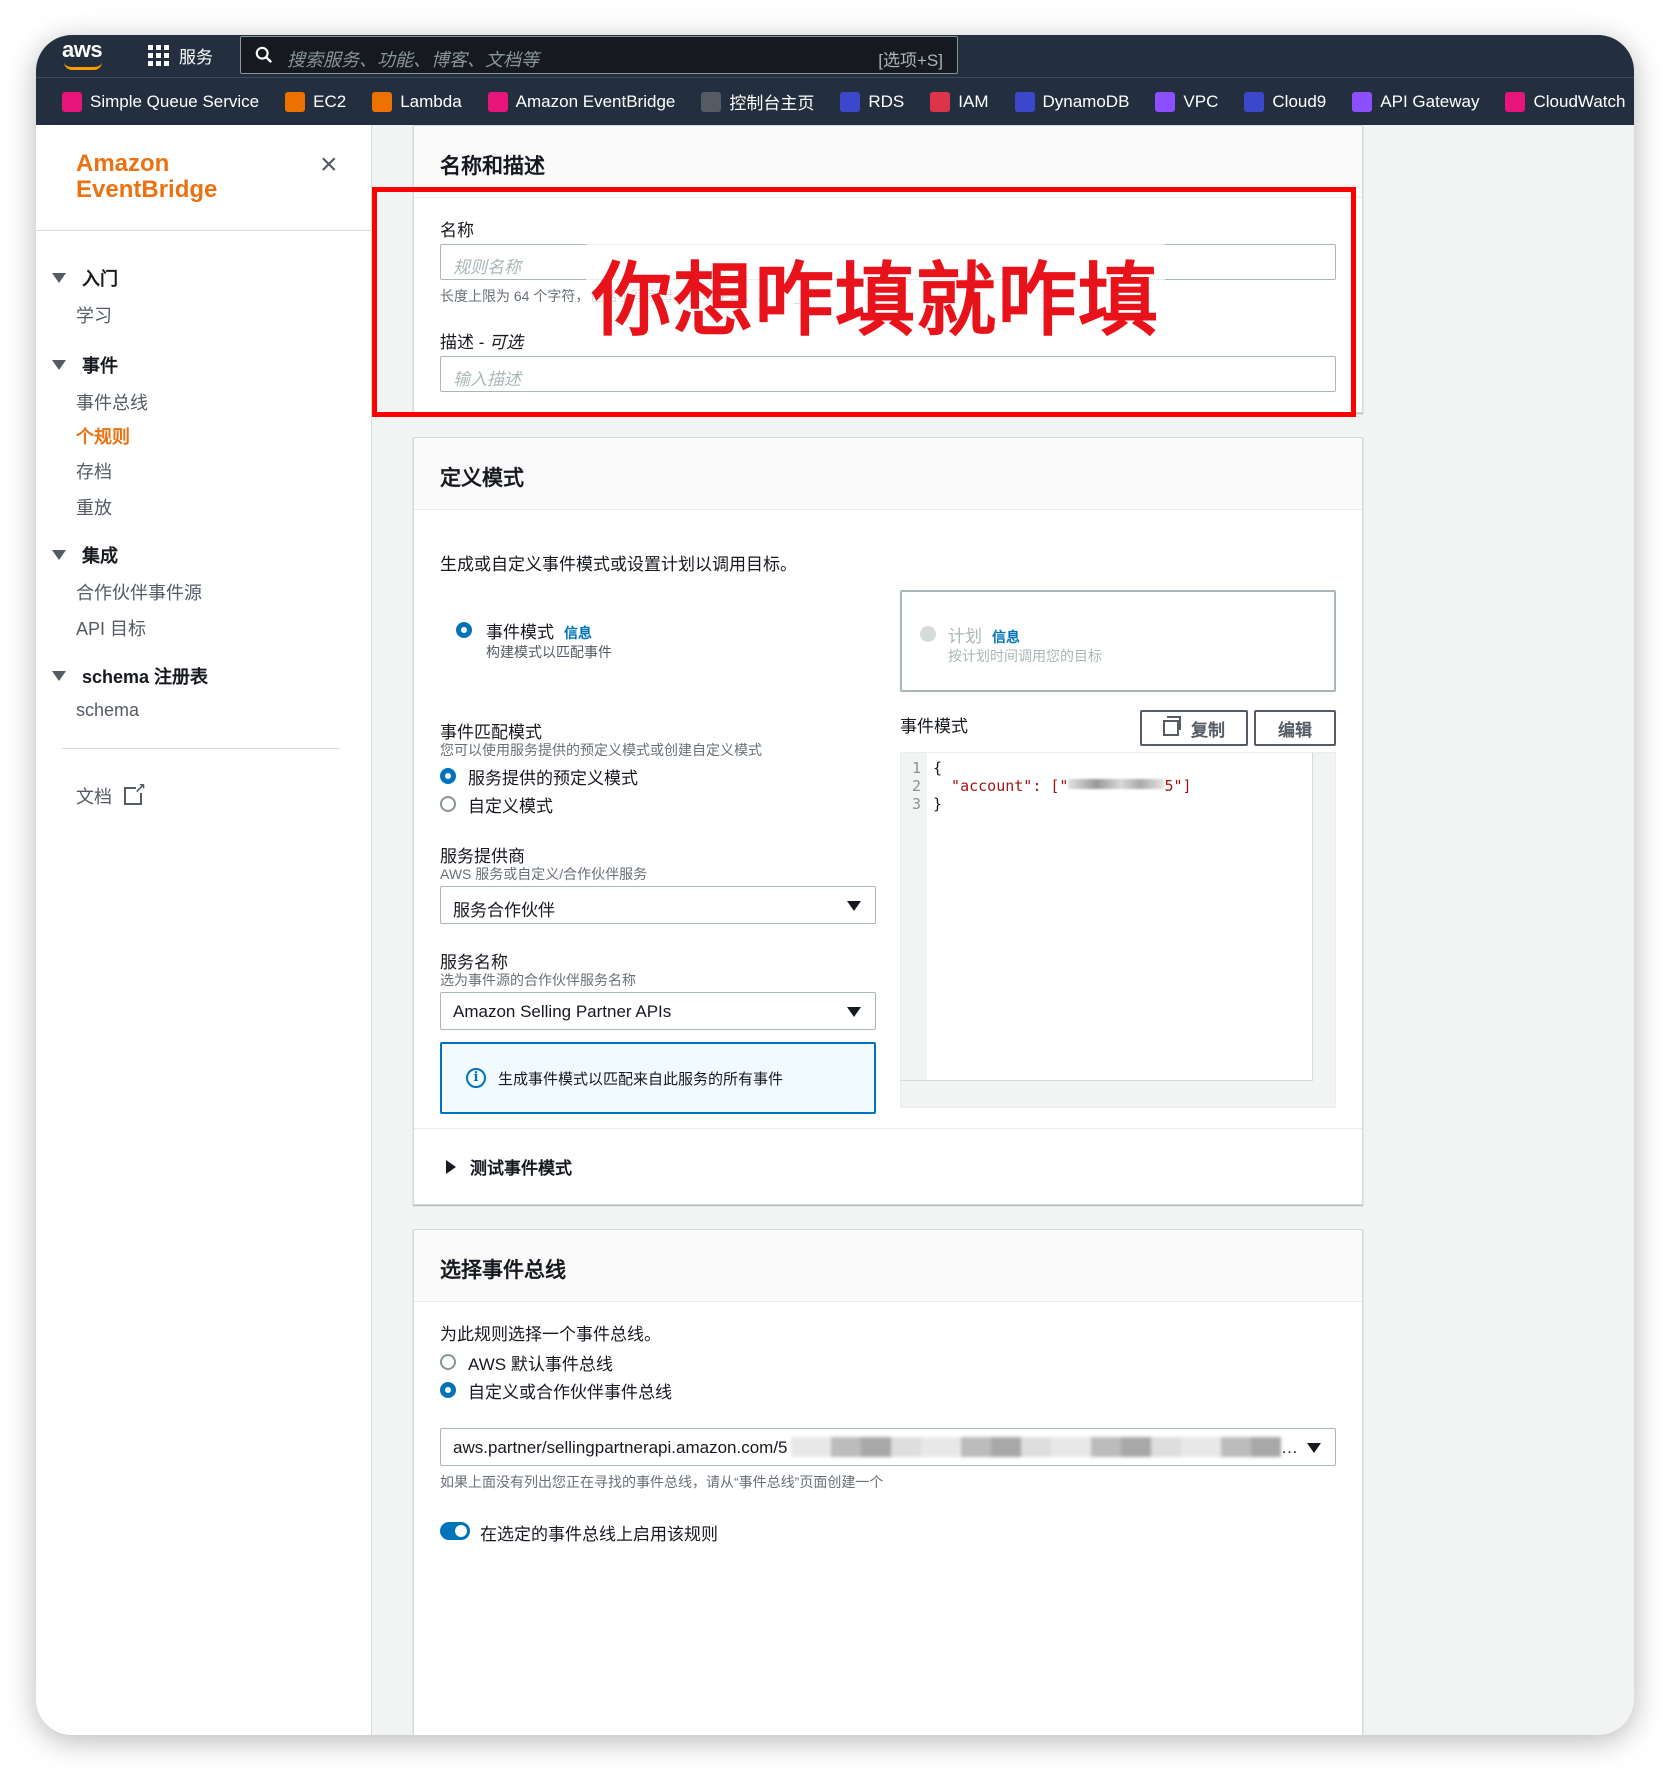 The width and height of the screenshot is (1668, 1768). I want to click on services-label: 服务, so click(196, 57).